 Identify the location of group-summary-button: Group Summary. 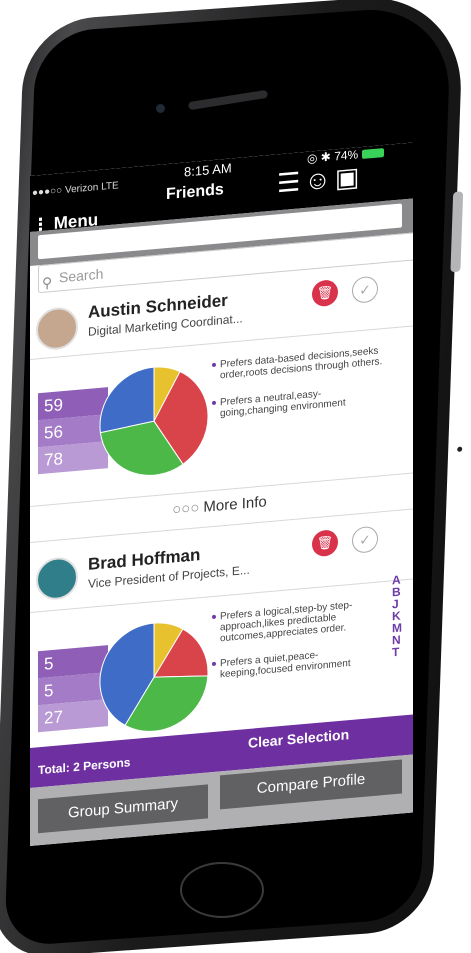
(123, 809).